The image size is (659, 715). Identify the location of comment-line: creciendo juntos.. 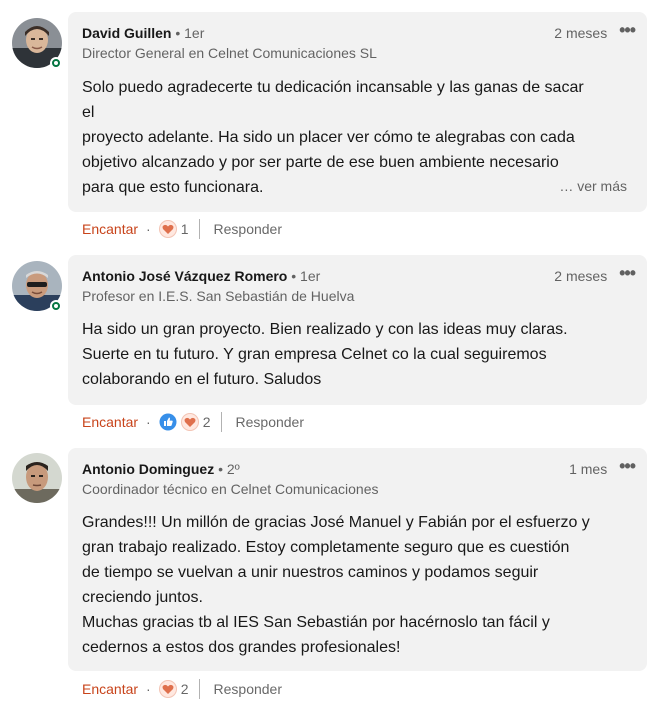
(142, 597).